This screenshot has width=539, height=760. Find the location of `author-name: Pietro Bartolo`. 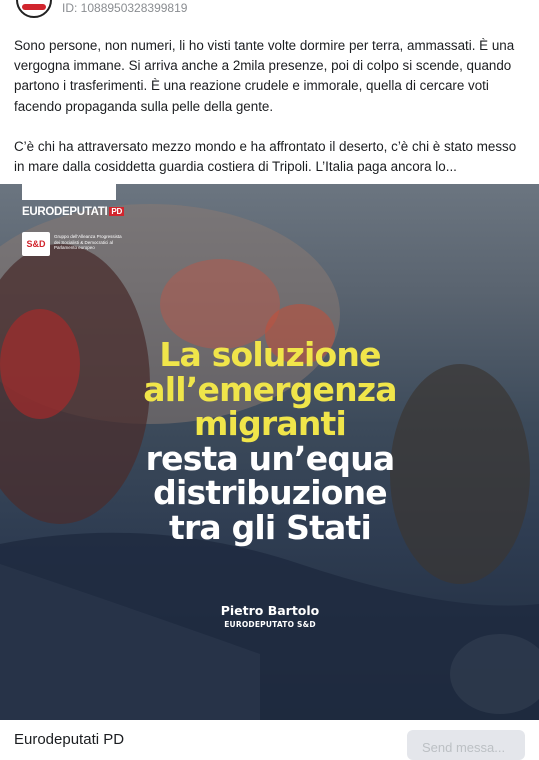

author-name: Pietro Bartolo is located at coordinates (270, 610).